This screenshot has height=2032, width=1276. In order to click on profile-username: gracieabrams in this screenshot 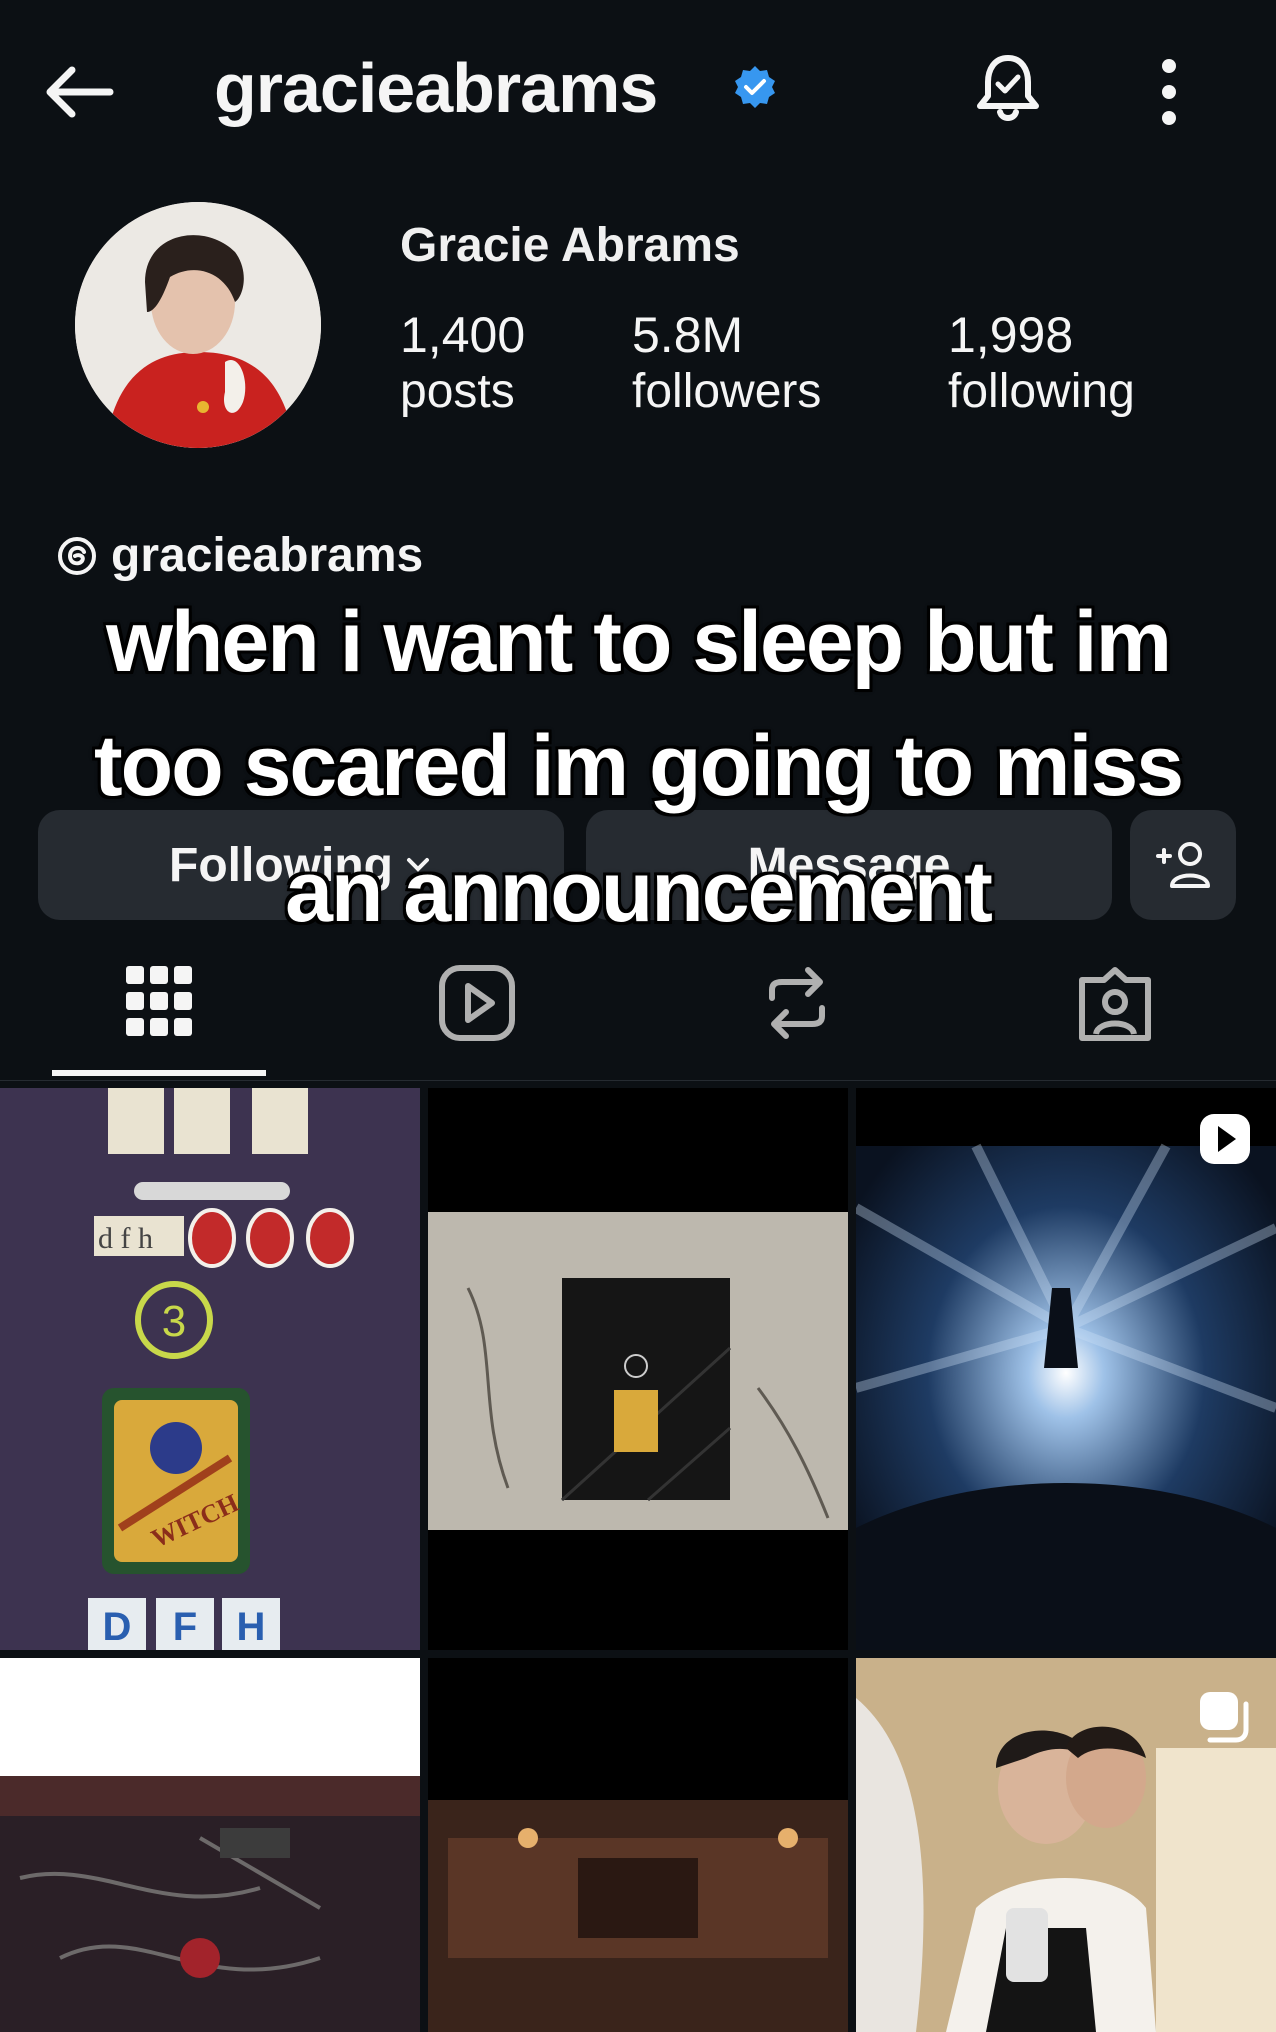, I will do `click(436, 88)`.